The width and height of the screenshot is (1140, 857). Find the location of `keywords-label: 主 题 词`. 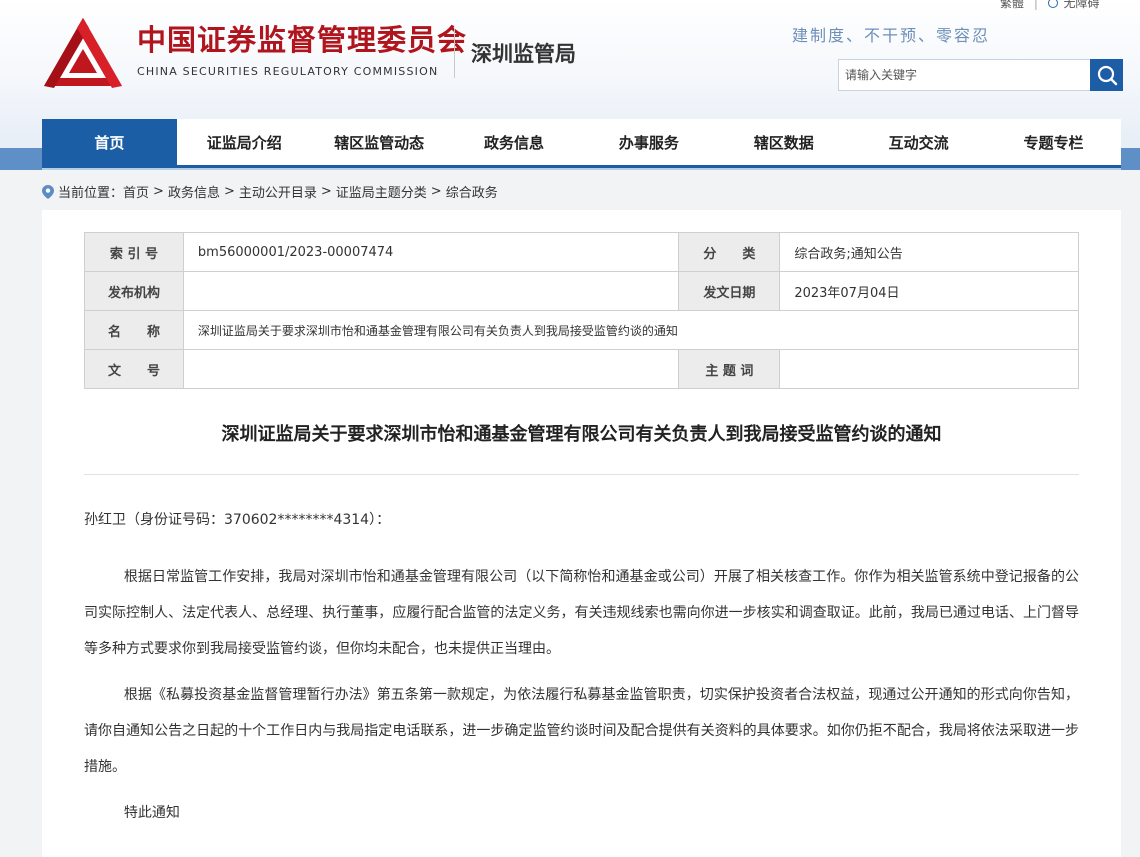

keywords-label: 主 题 词 is located at coordinates (729, 369).